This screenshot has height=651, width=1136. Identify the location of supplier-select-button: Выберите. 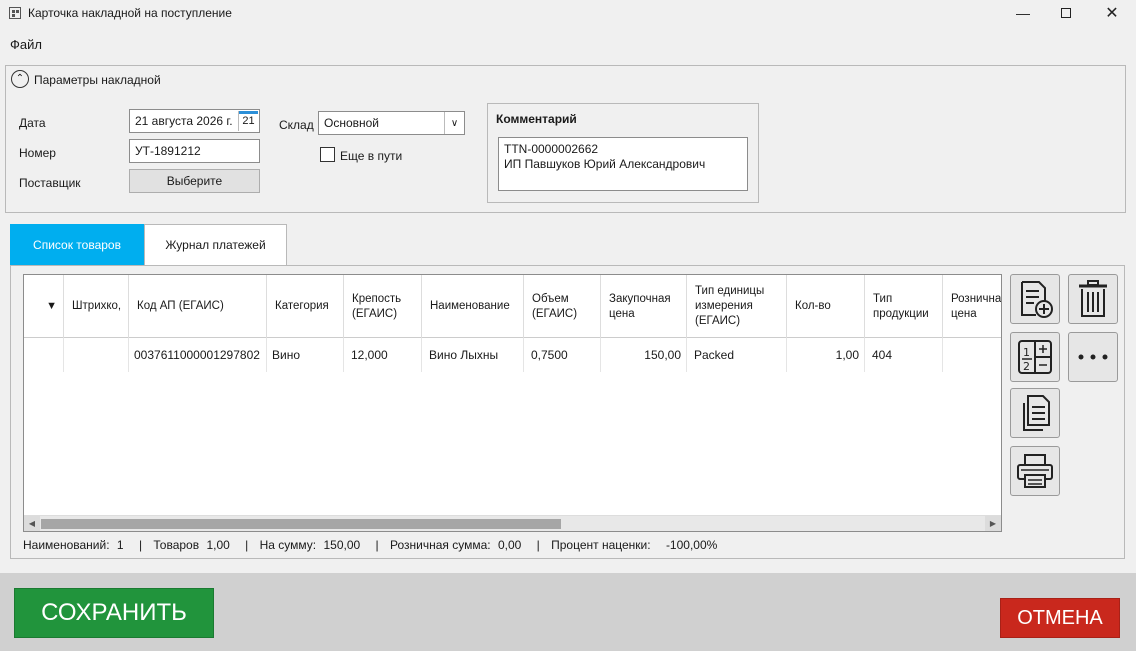
(194, 181).